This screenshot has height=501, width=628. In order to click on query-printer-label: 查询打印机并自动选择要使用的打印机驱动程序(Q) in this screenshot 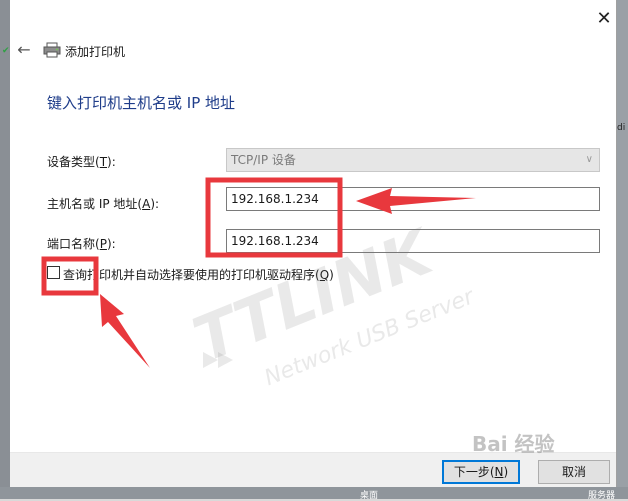, I will do `click(198, 274)`.